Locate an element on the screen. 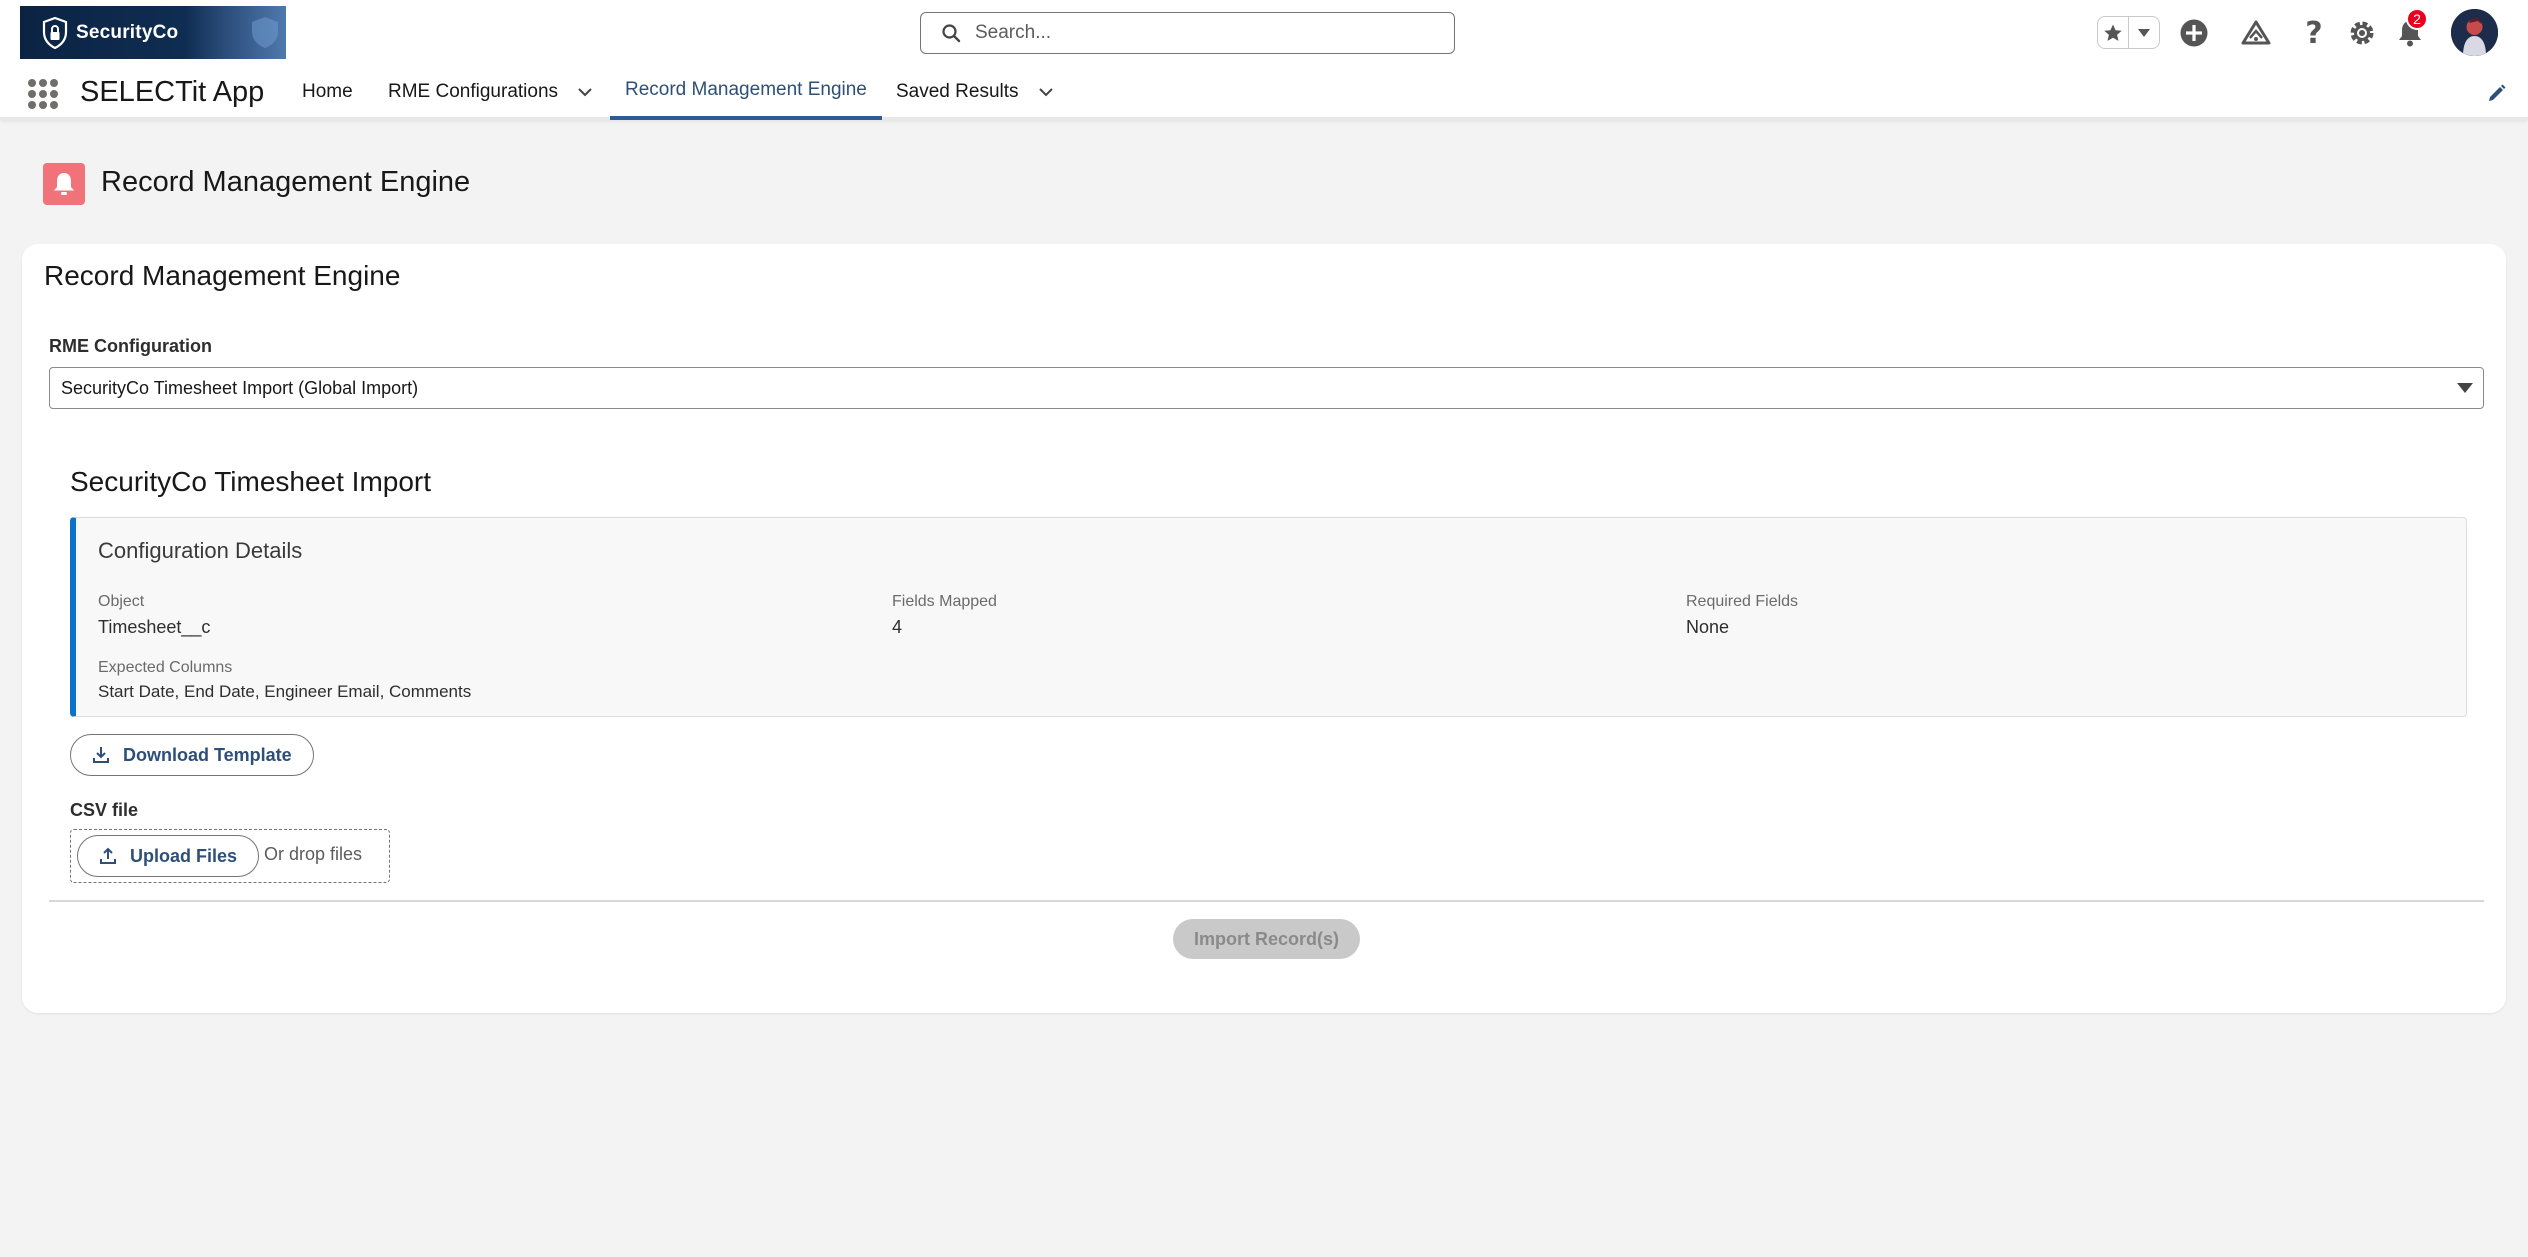 The height and width of the screenshot is (1257, 2528). tab-label: Saved Results is located at coordinates (957, 91).